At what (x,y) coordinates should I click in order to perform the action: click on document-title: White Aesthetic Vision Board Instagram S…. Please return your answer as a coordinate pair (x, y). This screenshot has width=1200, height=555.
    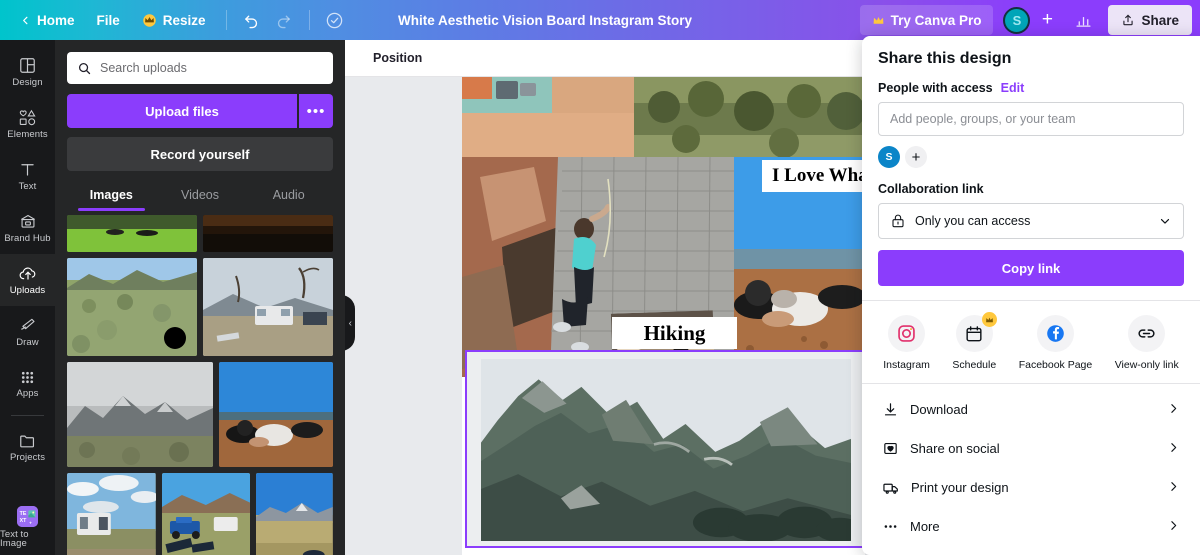
    Looking at the image, I should click on (545, 20).